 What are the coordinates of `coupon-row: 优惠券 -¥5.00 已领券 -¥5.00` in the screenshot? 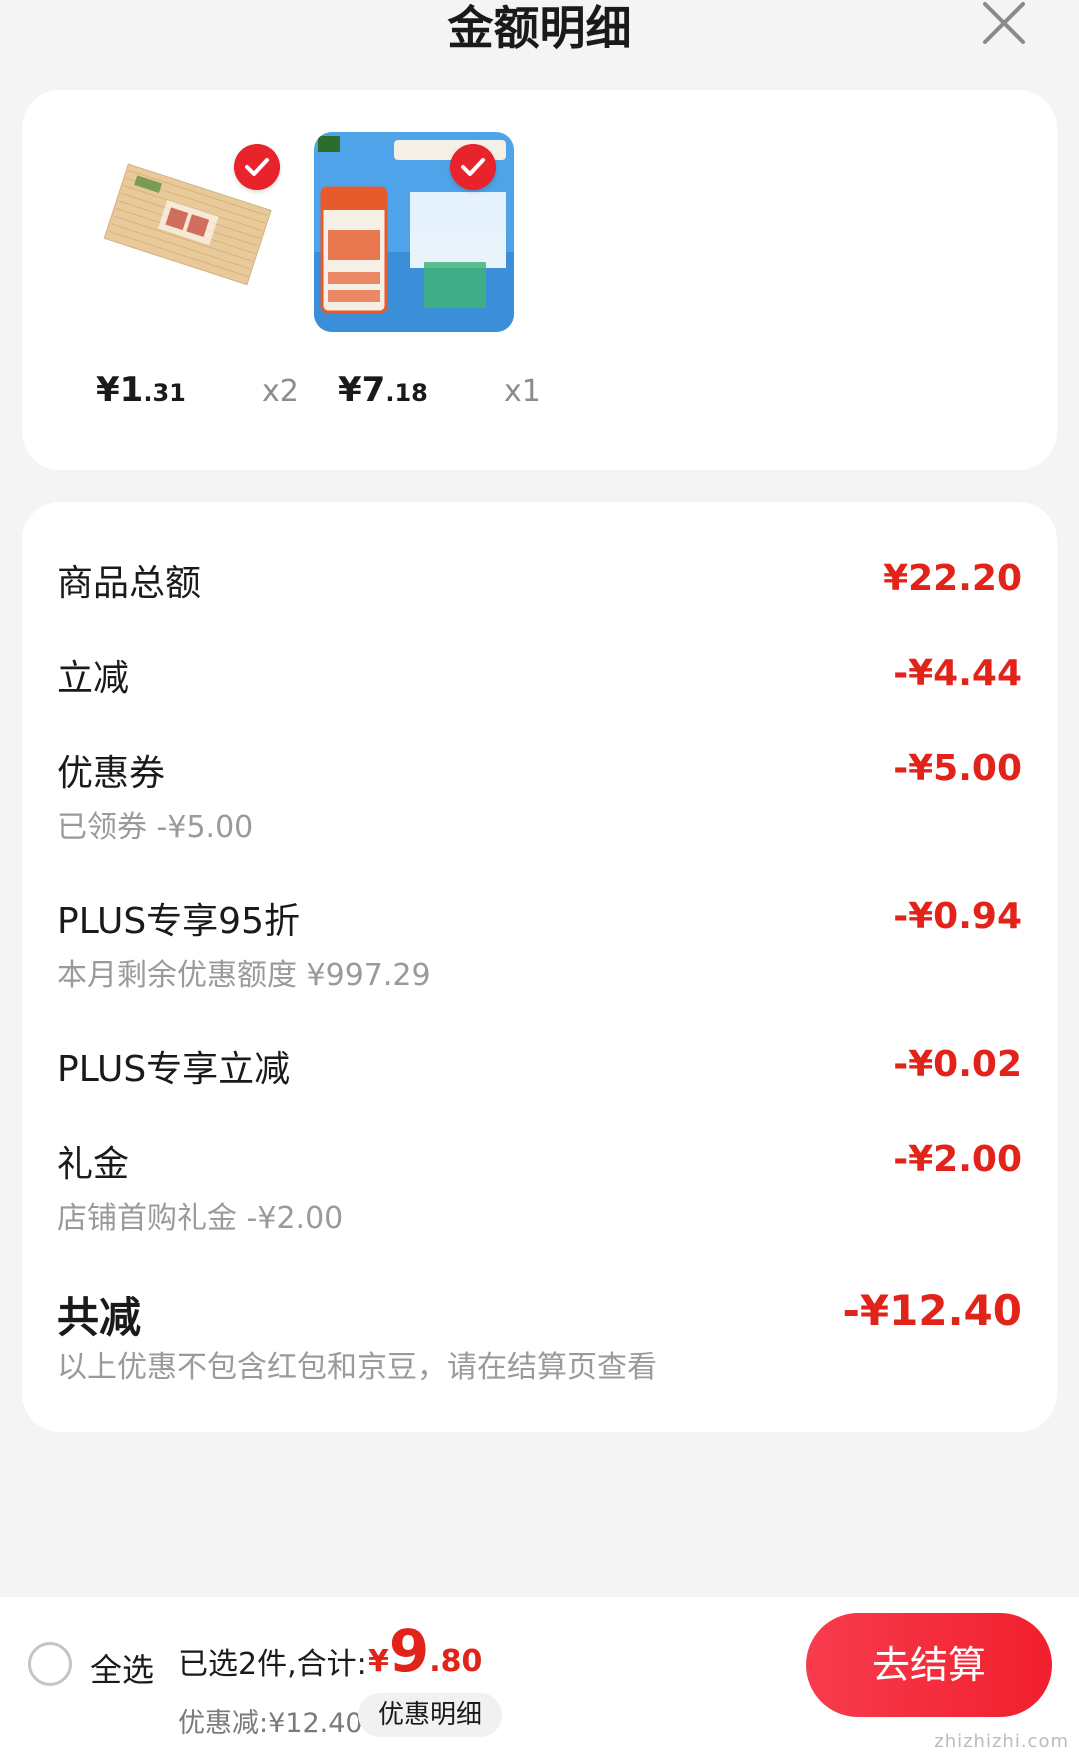 It's located at (539, 799).